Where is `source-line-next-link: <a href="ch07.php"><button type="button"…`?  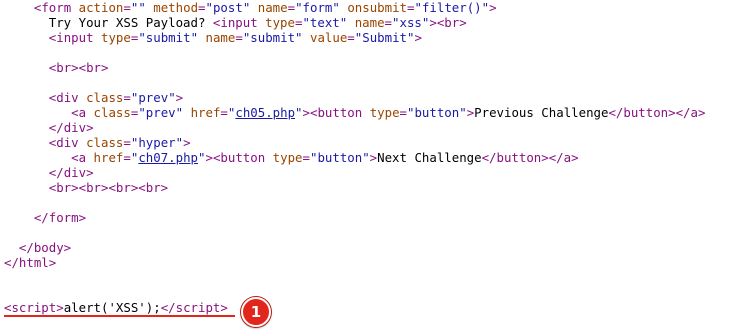 source-line-next-link: <a href="ch07.php"><button type="button"… is located at coordinates (325, 157).